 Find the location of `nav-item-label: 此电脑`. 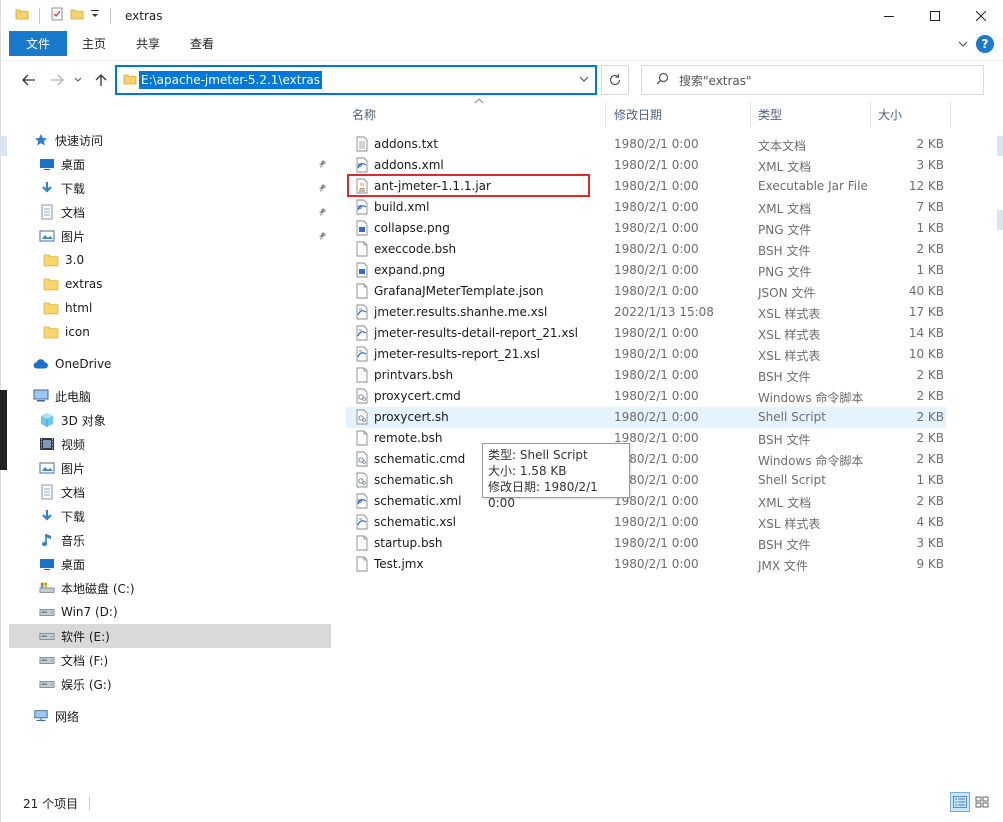

nav-item-label: 此电脑 is located at coordinates (73, 396).